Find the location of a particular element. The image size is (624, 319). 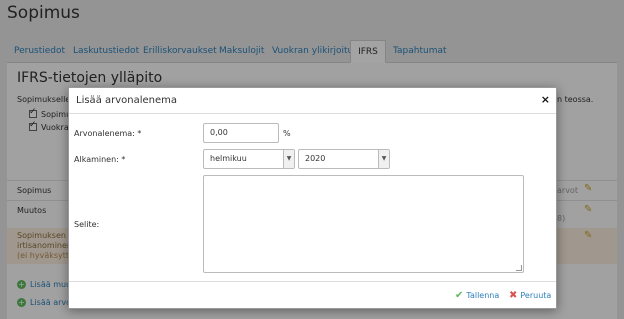

alkaminen-label: Alkaminen: * is located at coordinates (100, 159).